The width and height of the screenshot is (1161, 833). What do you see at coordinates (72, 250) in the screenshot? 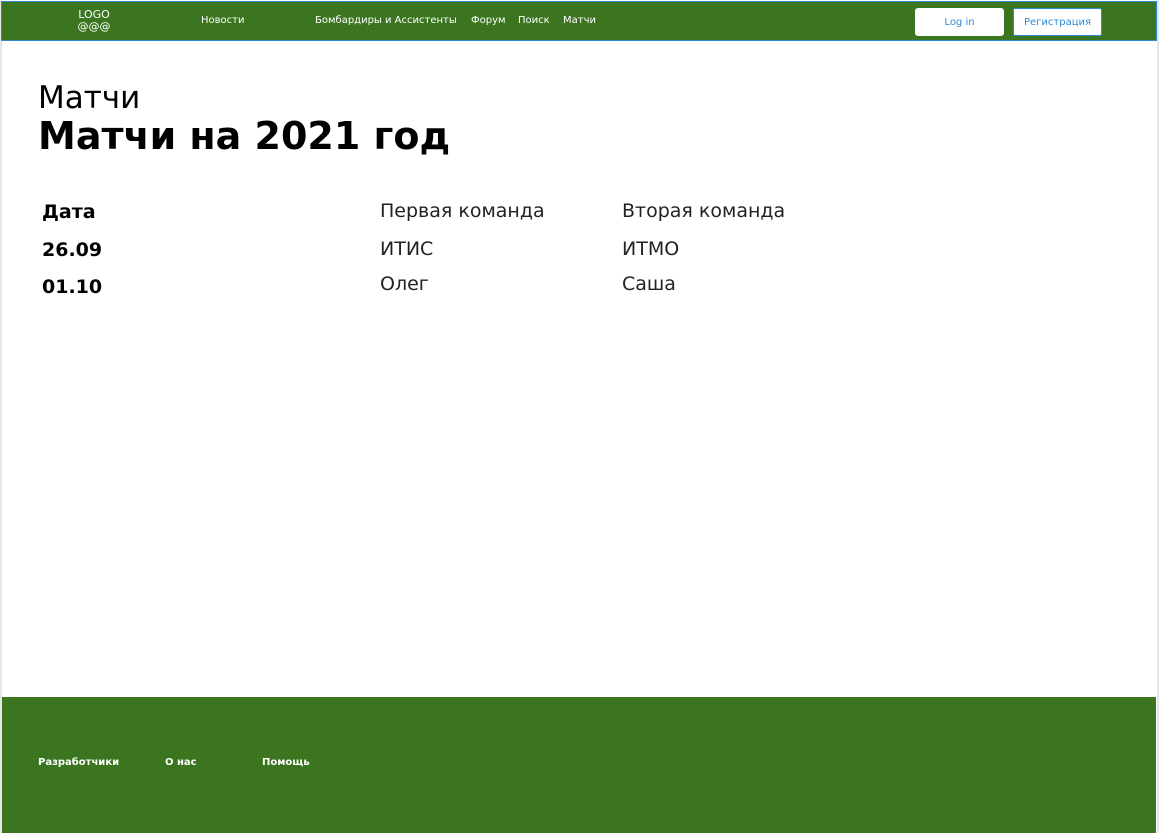
I see `match-date: 26.09` at bounding box center [72, 250].